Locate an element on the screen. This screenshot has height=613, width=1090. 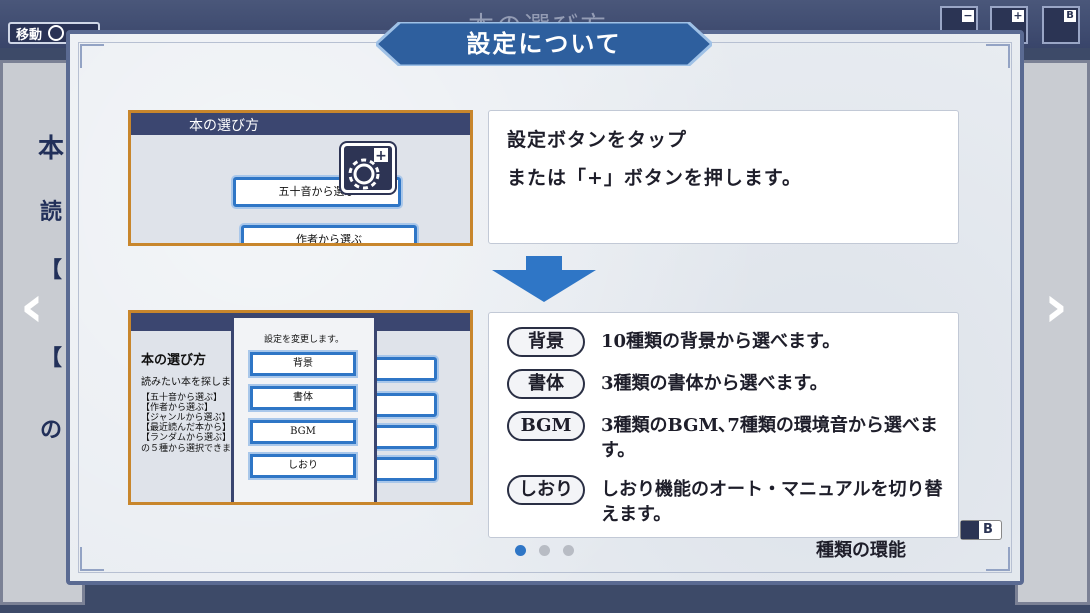
mini-settings-menu: 設定を変更します。 背景 書体 BGM しおり is located at coordinates (304, 408).